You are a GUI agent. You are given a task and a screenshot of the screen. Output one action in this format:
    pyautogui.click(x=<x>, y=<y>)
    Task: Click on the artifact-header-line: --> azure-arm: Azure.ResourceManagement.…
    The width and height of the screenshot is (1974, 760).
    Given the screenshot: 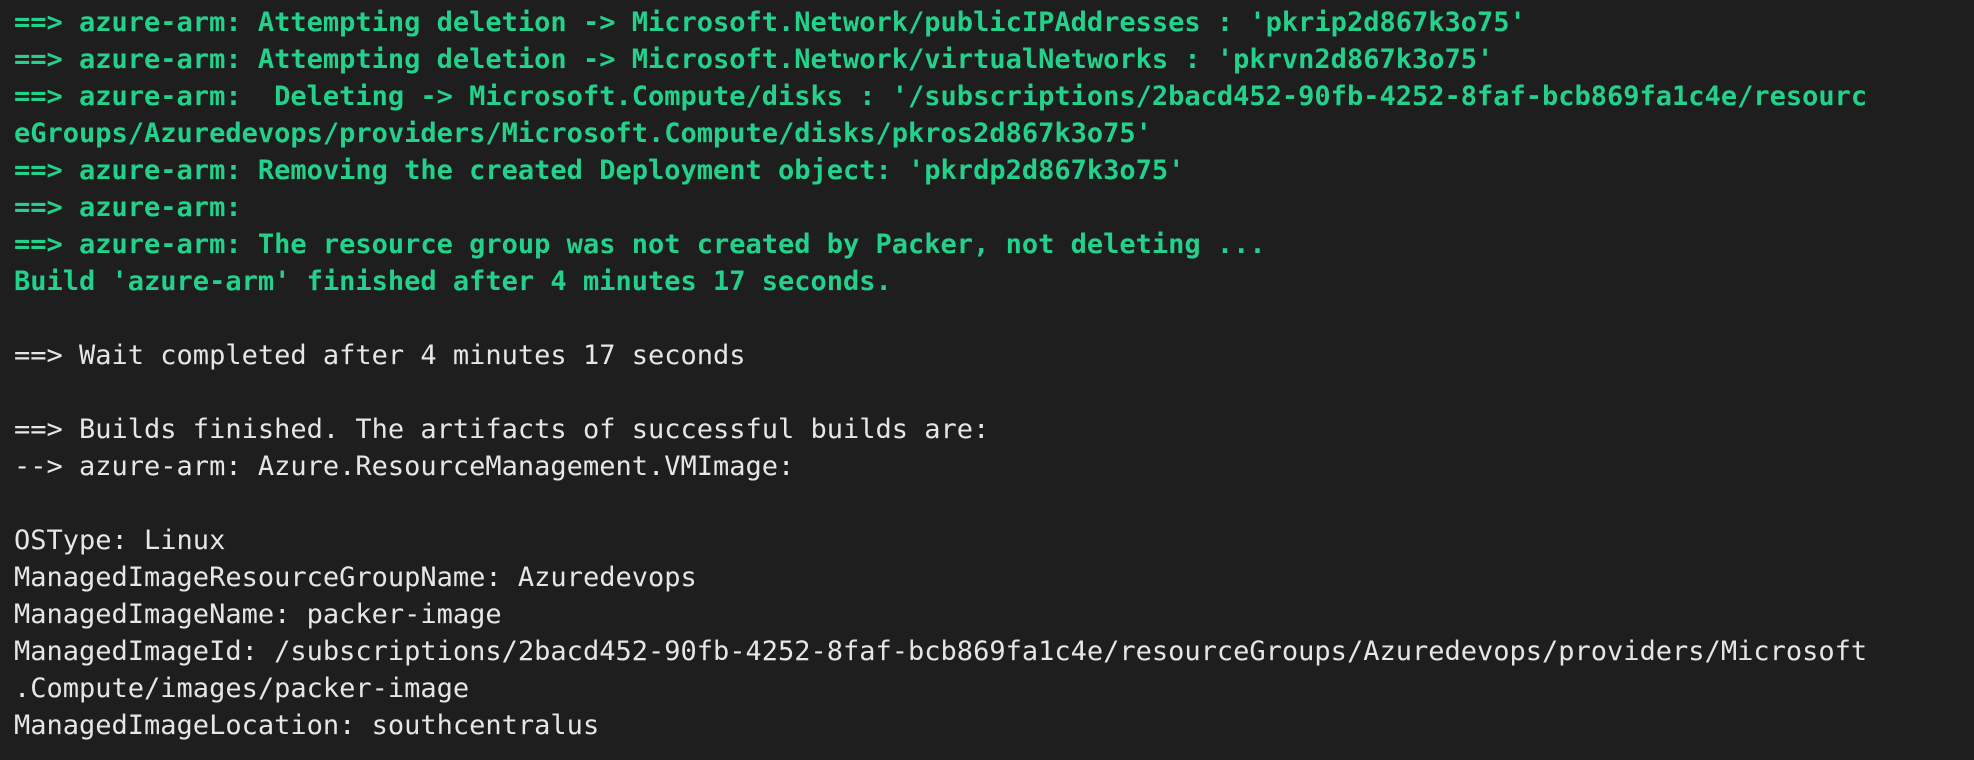 What is the action you would take?
    pyautogui.click(x=404, y=466)
    